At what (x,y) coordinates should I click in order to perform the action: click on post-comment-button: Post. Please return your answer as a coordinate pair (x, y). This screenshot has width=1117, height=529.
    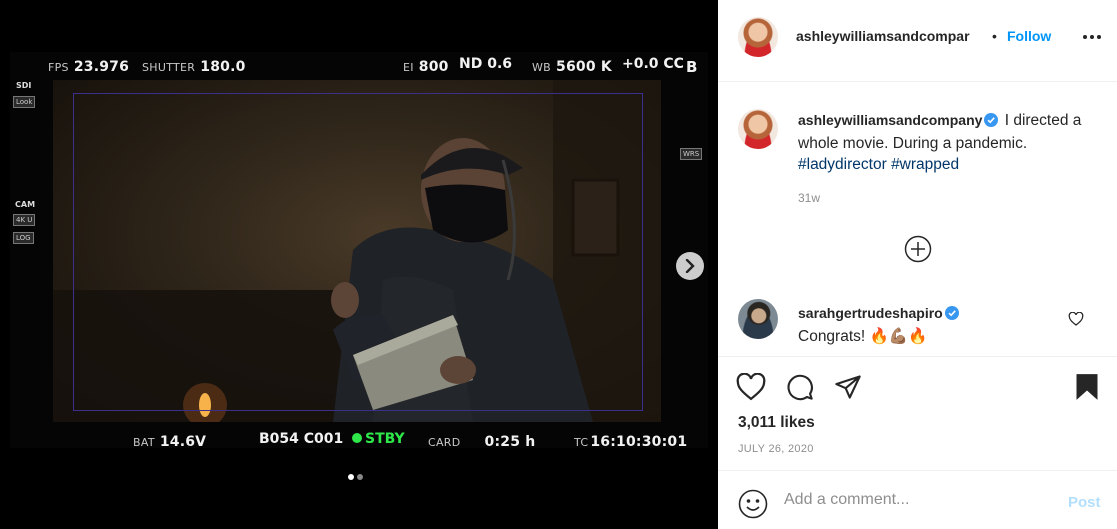
    Looking at the image, I should click on (1084, 502).